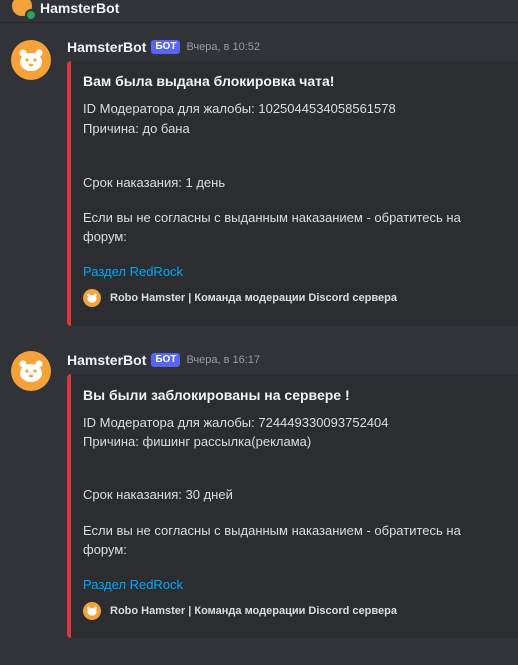  I want to click on timestamp: Вчера, в 10:52, so click(223, 47).